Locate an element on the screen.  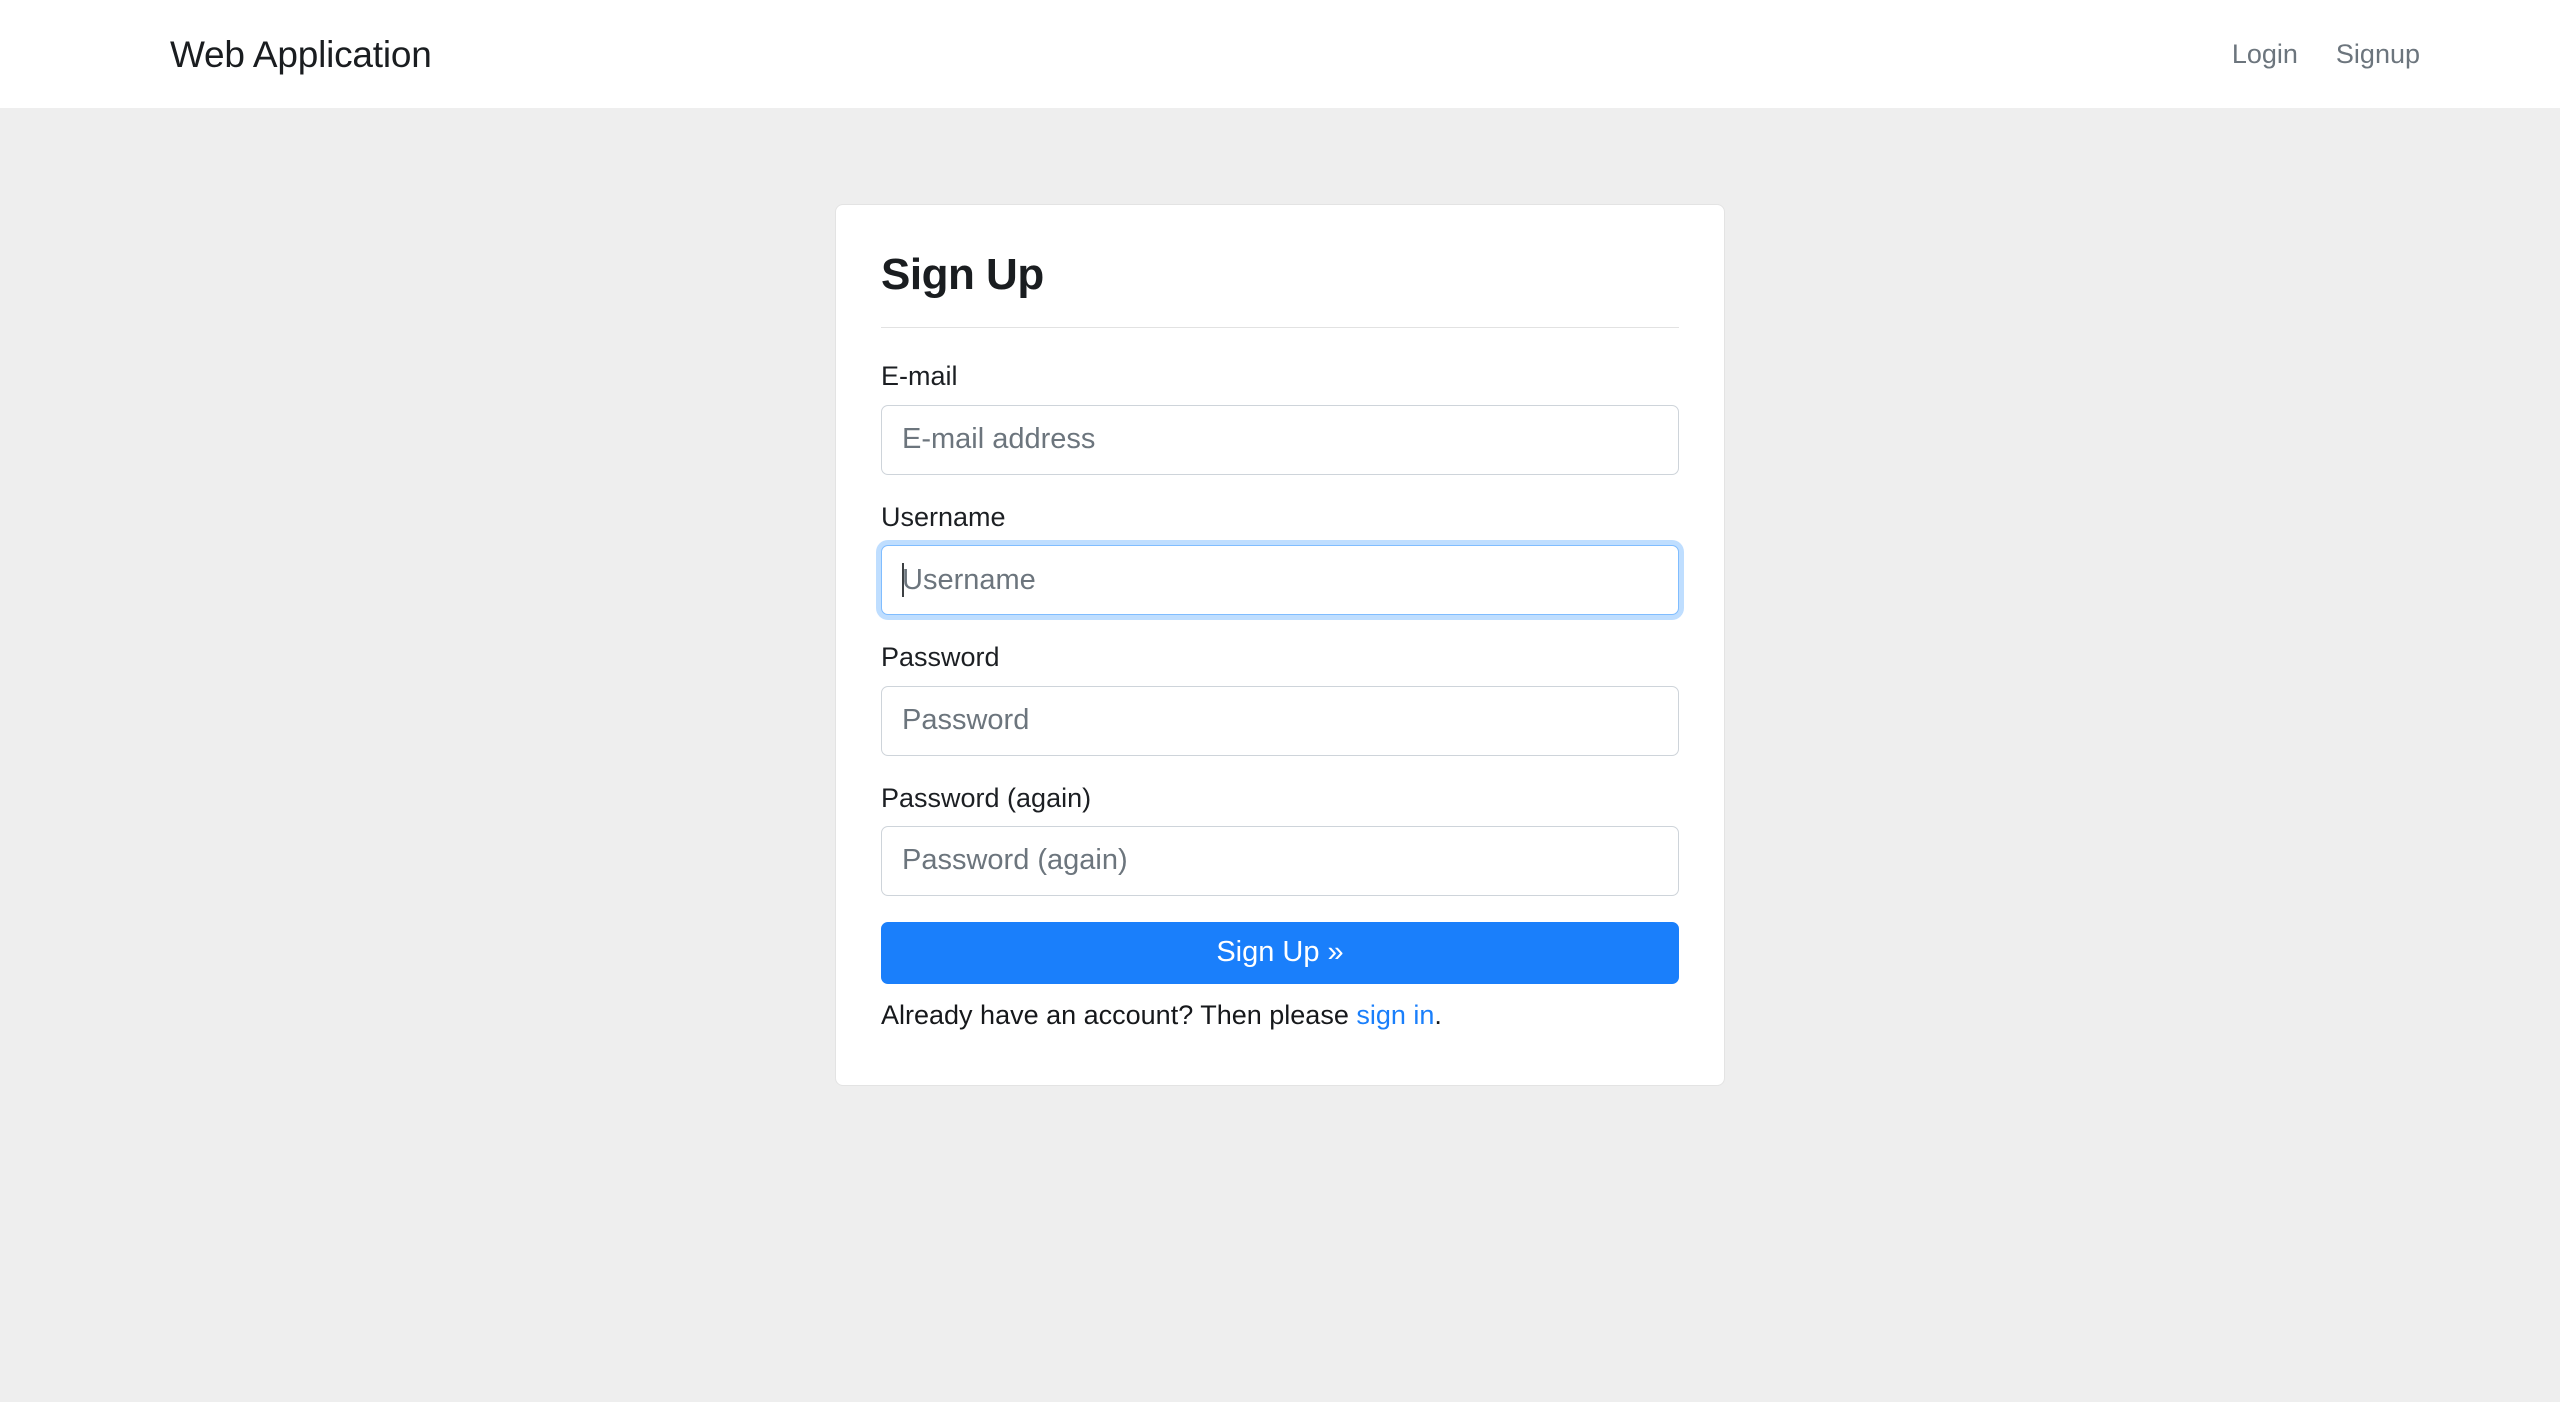
brand-logo: Web Application is located at coordinates (301, 54).